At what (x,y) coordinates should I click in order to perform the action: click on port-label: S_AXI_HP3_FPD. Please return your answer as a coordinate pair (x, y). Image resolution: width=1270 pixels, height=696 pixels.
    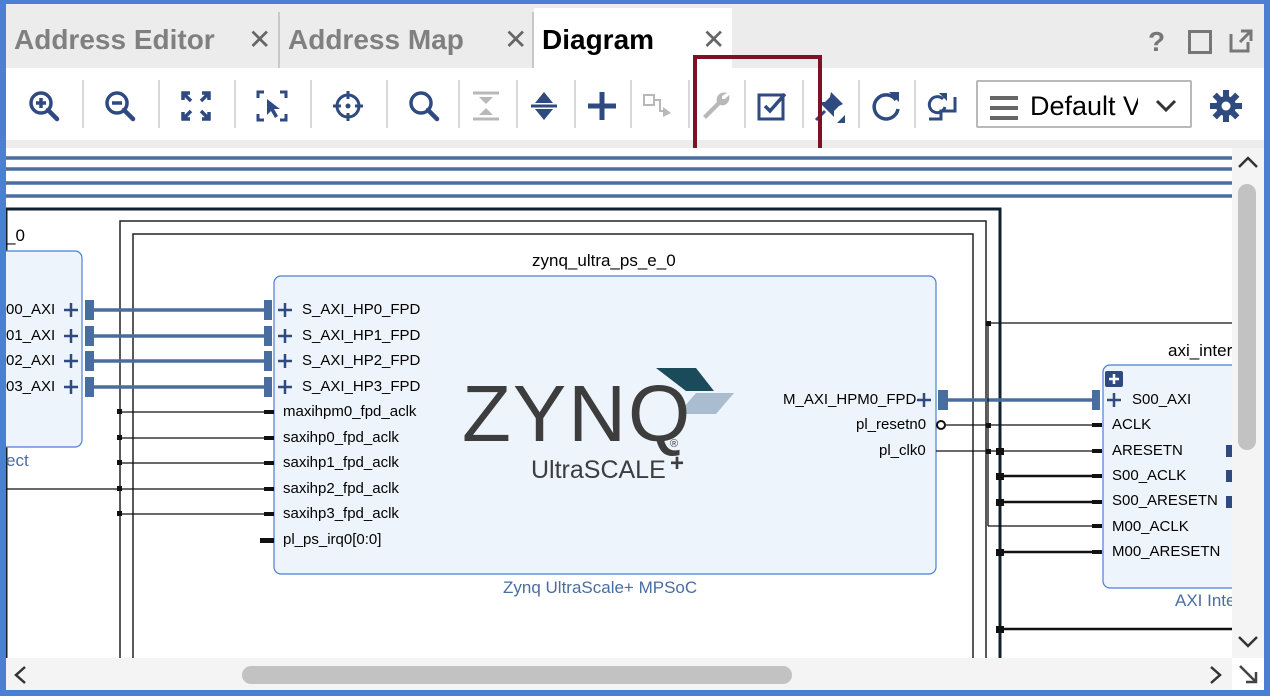
    Looking at the image, I should click on (361, 386).